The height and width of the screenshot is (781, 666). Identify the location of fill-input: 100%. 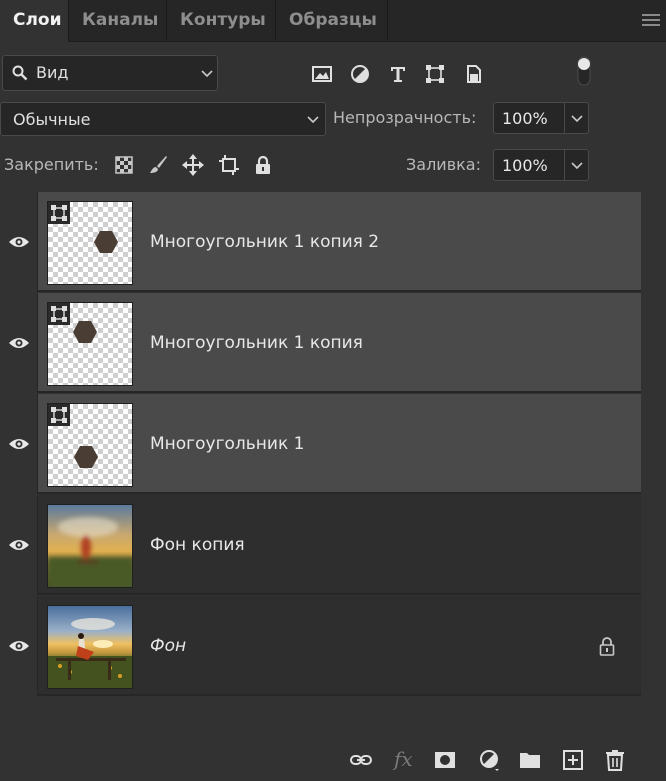
(529, 165).